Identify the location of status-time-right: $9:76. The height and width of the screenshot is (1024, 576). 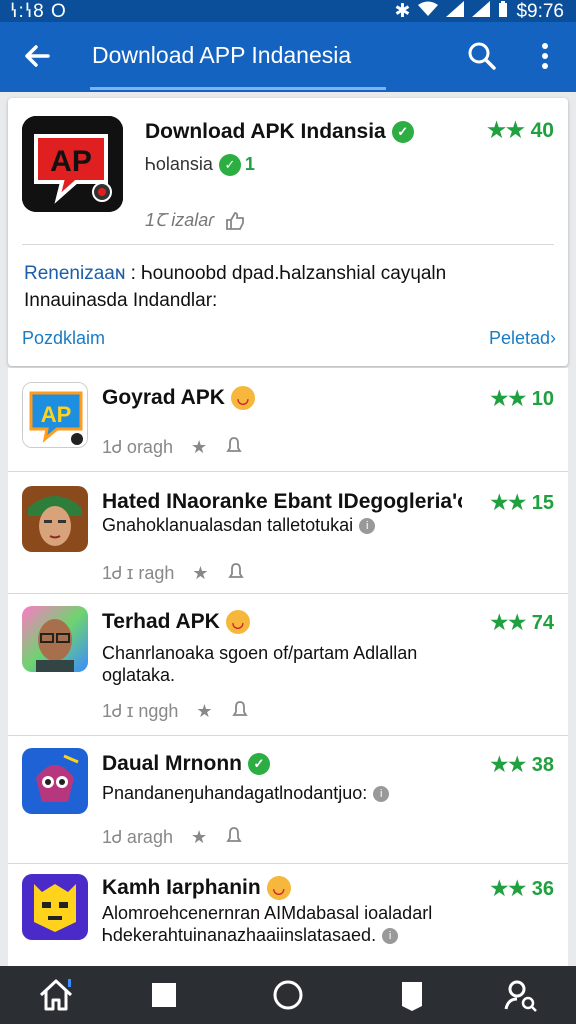
(540, 11).